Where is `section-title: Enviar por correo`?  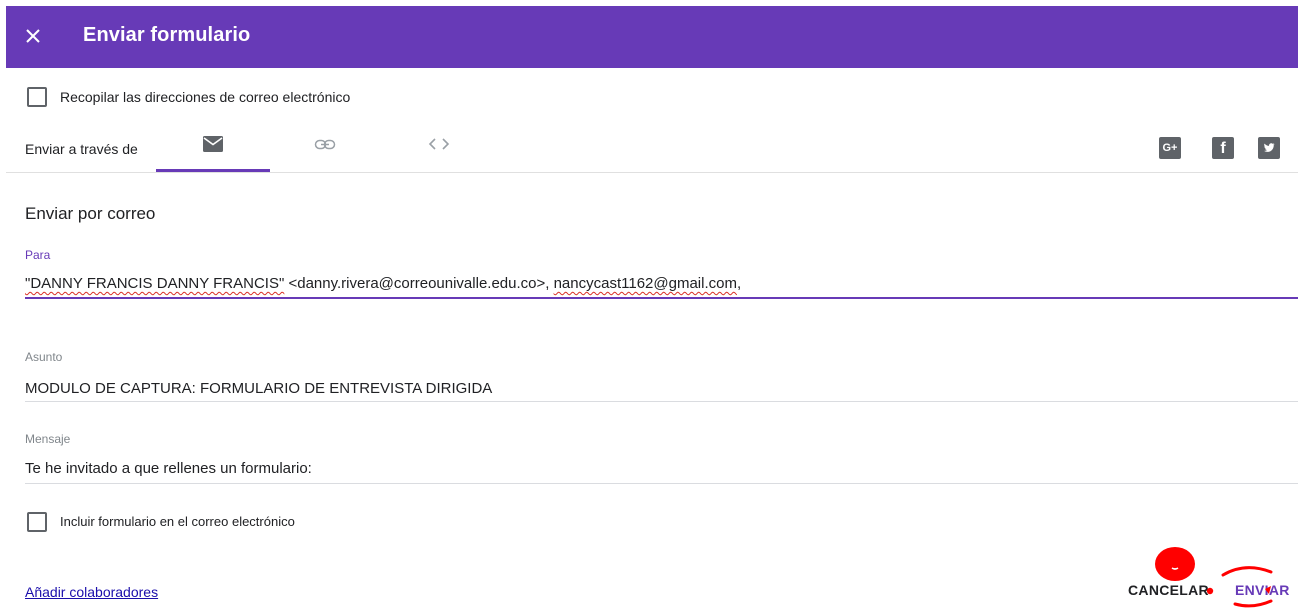 section-title: Enviar por correo is located at coordinates (90, 213).